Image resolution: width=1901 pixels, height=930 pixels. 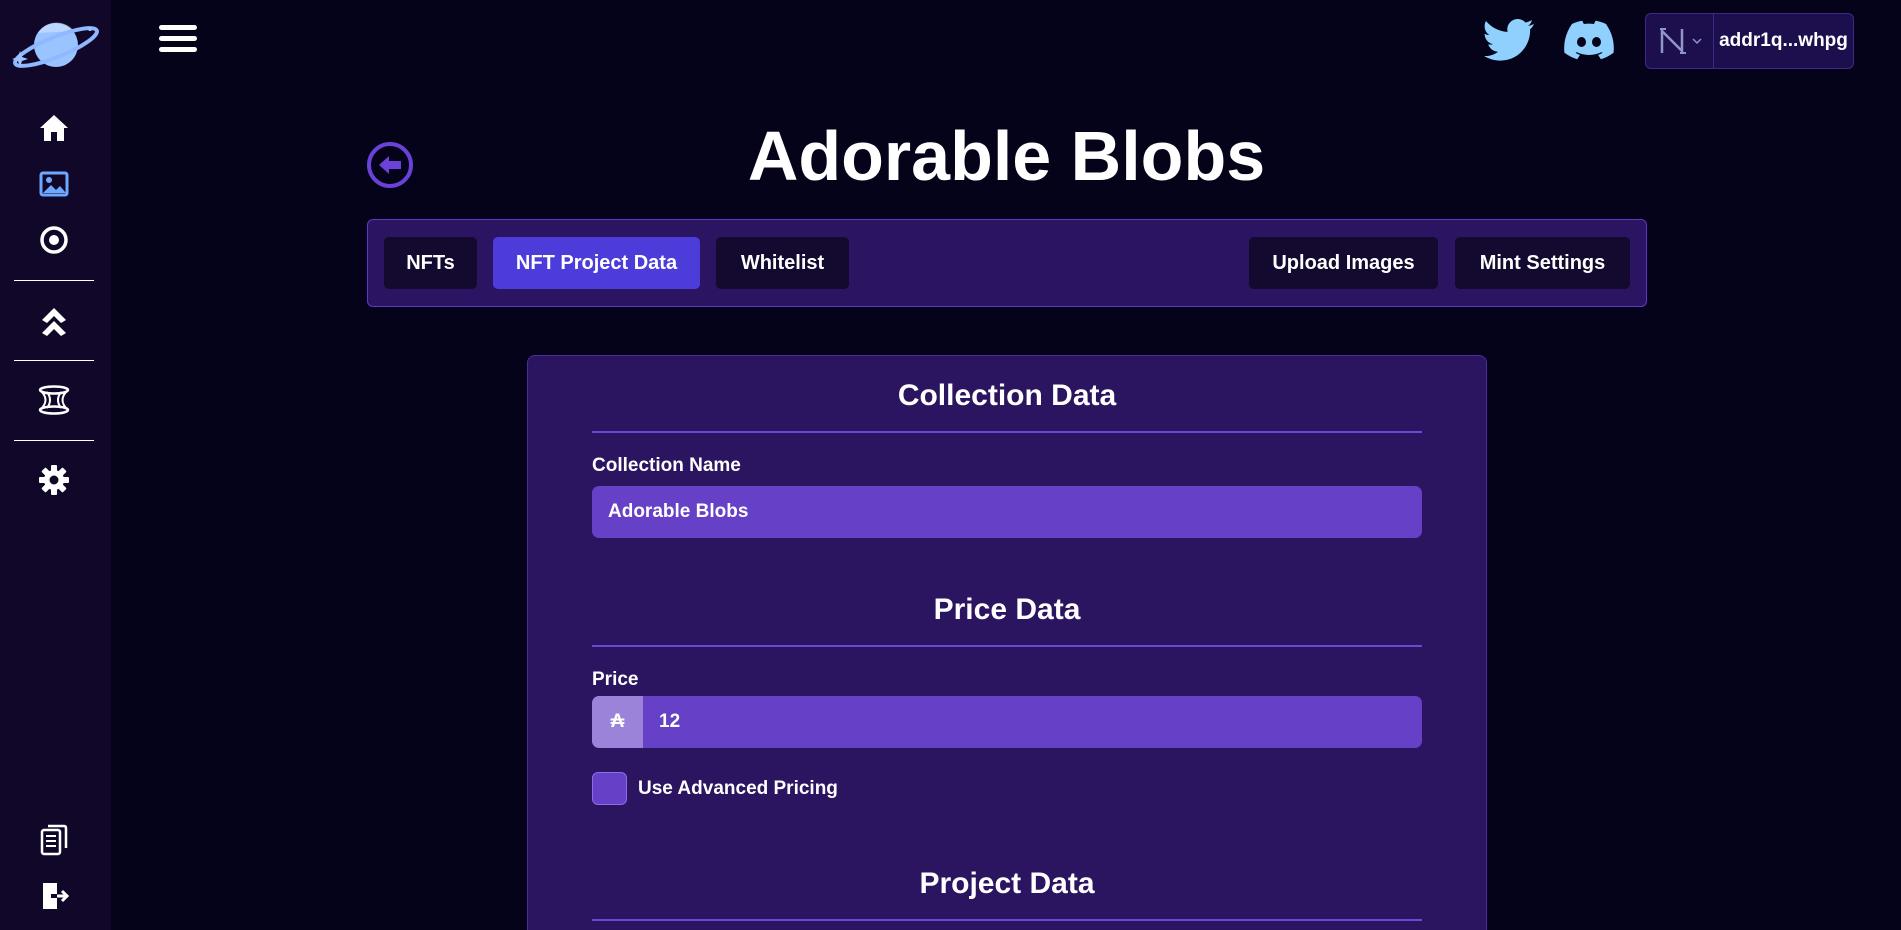 I want to click on tab-whitelist: Whitelist, so click(x=782, y=263).